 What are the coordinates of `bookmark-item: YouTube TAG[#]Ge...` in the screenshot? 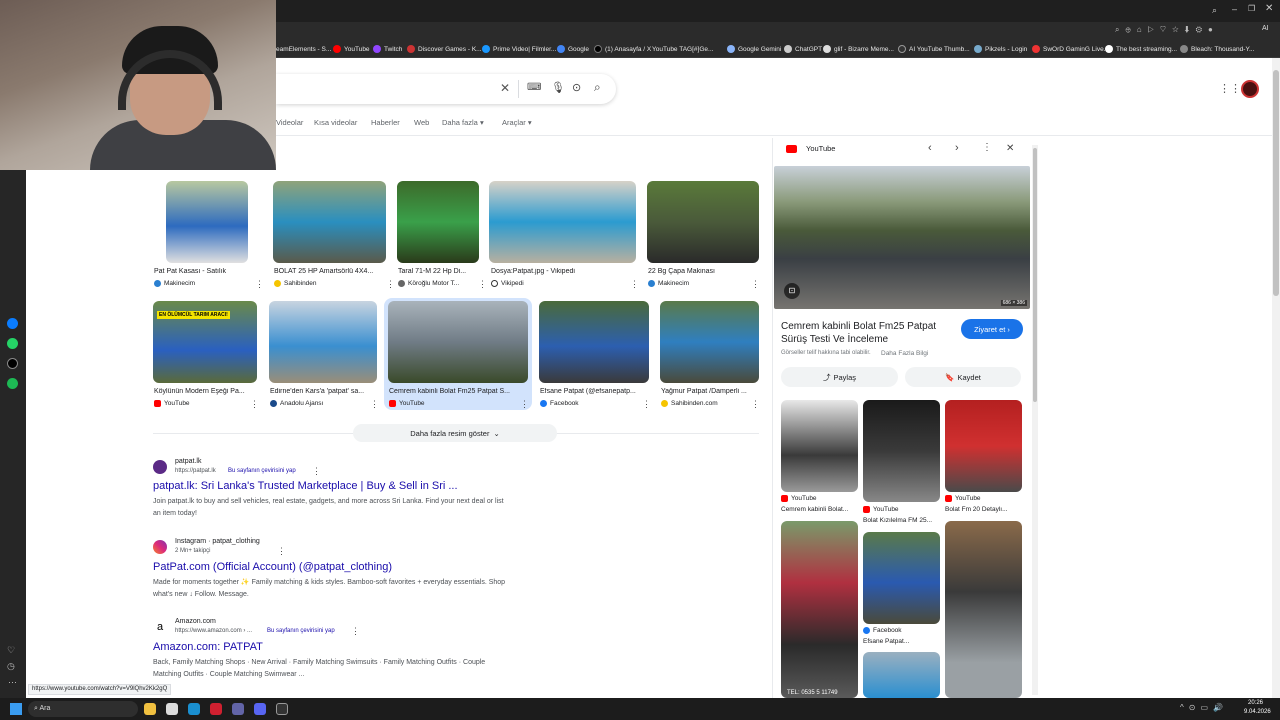 It's located at (682, 49).